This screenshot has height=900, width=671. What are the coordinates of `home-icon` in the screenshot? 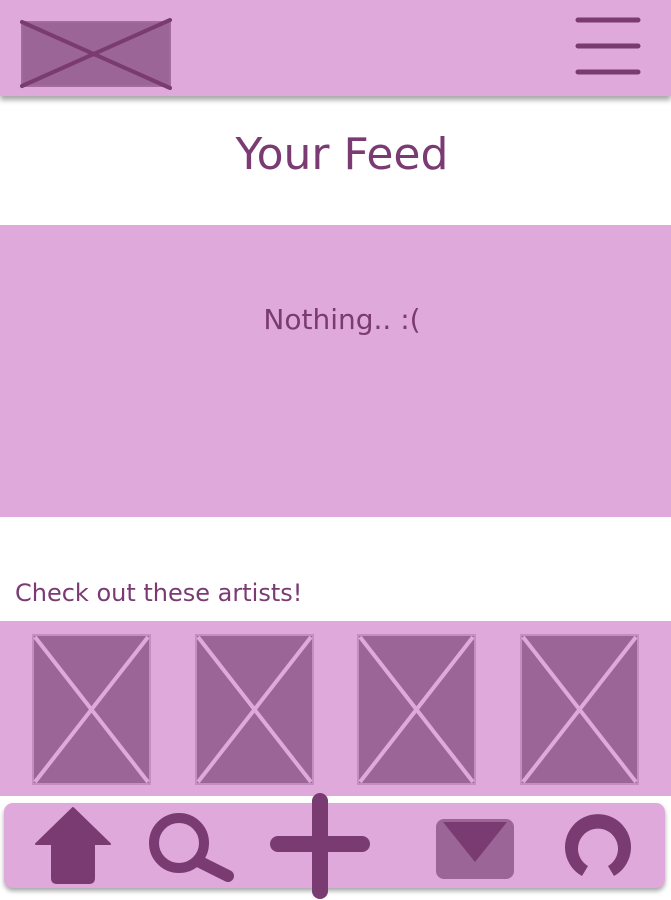 It's located at (73, 845).